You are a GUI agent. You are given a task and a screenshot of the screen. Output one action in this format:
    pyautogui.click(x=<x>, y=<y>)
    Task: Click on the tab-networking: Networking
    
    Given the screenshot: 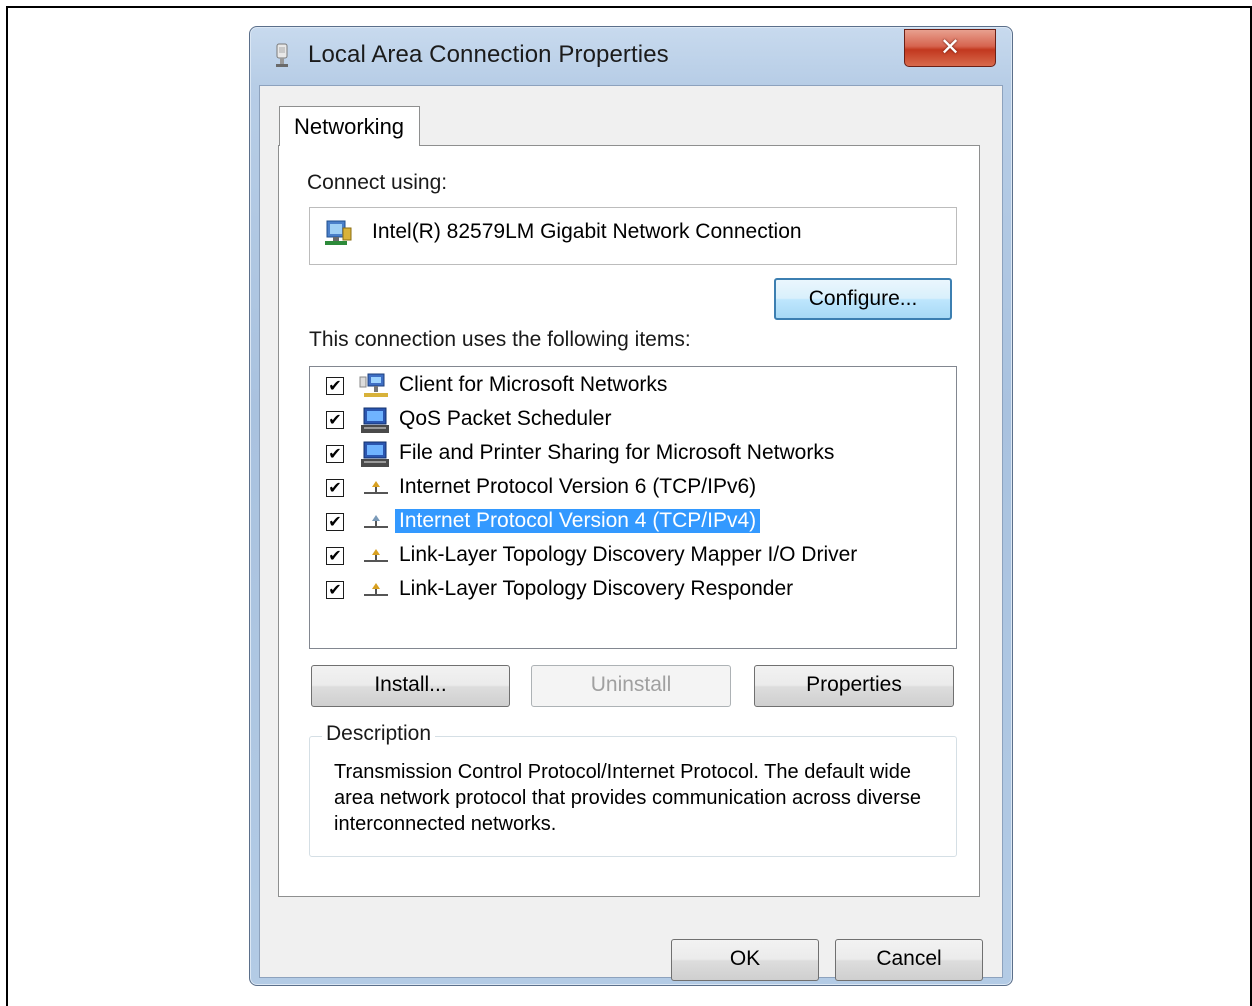 What is the action you would take?
    pyautogui.click(x=349, y=126)
    